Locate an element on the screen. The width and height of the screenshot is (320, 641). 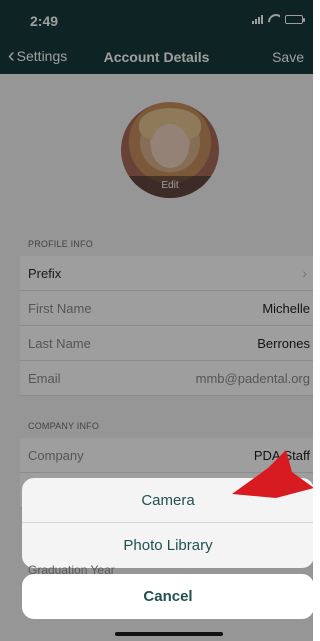
home-indicator is located at coordinates (169, 634).